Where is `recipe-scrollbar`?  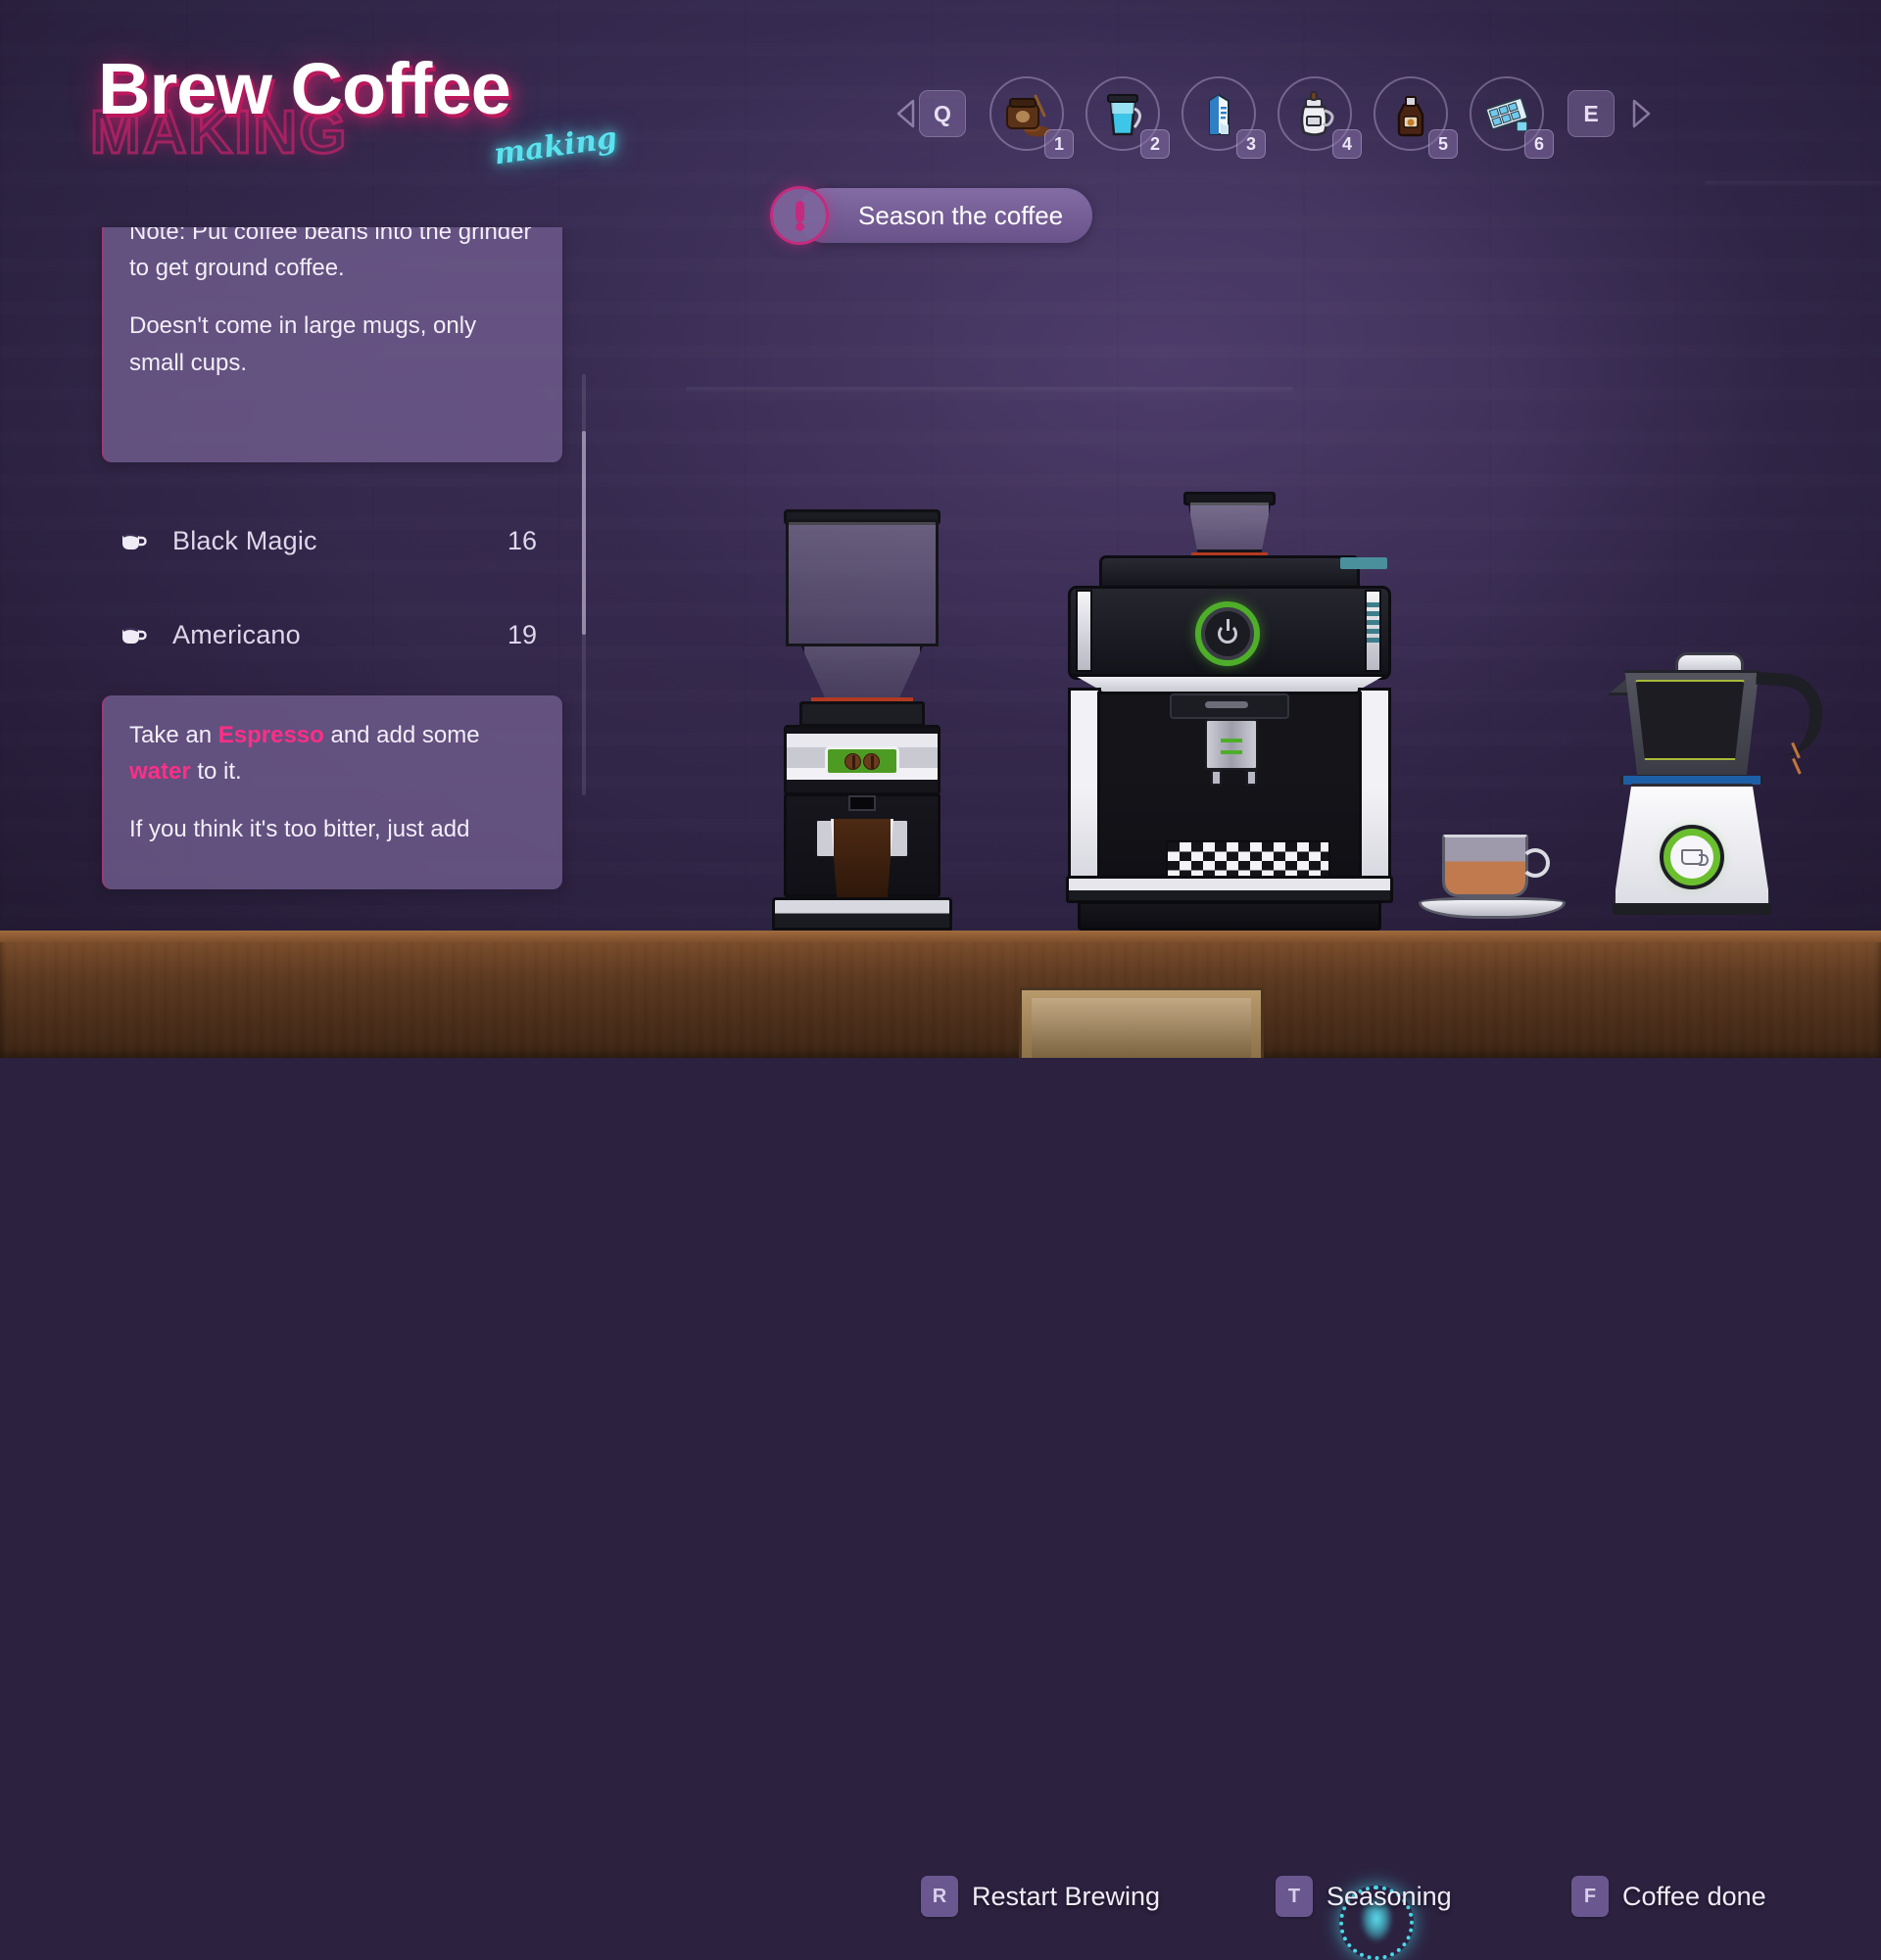 recipe-scrollbar is located at coordinates (584, 584).